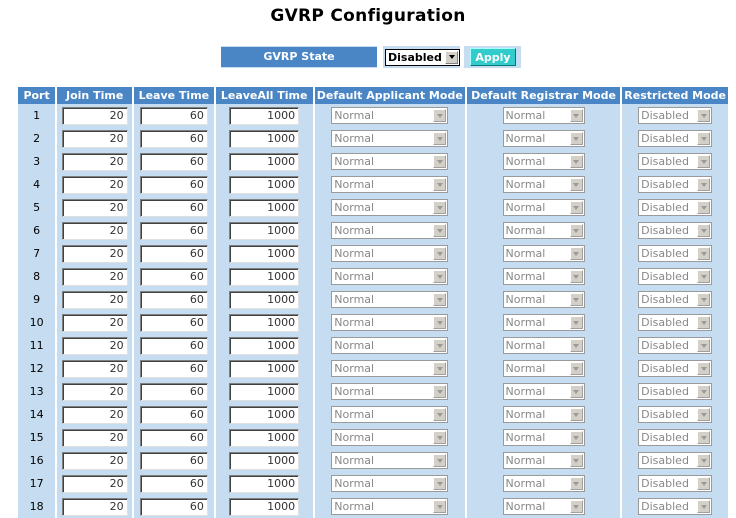 The image size is (736, 518). I want to click on apply-button: Apply, so click(493, 57).